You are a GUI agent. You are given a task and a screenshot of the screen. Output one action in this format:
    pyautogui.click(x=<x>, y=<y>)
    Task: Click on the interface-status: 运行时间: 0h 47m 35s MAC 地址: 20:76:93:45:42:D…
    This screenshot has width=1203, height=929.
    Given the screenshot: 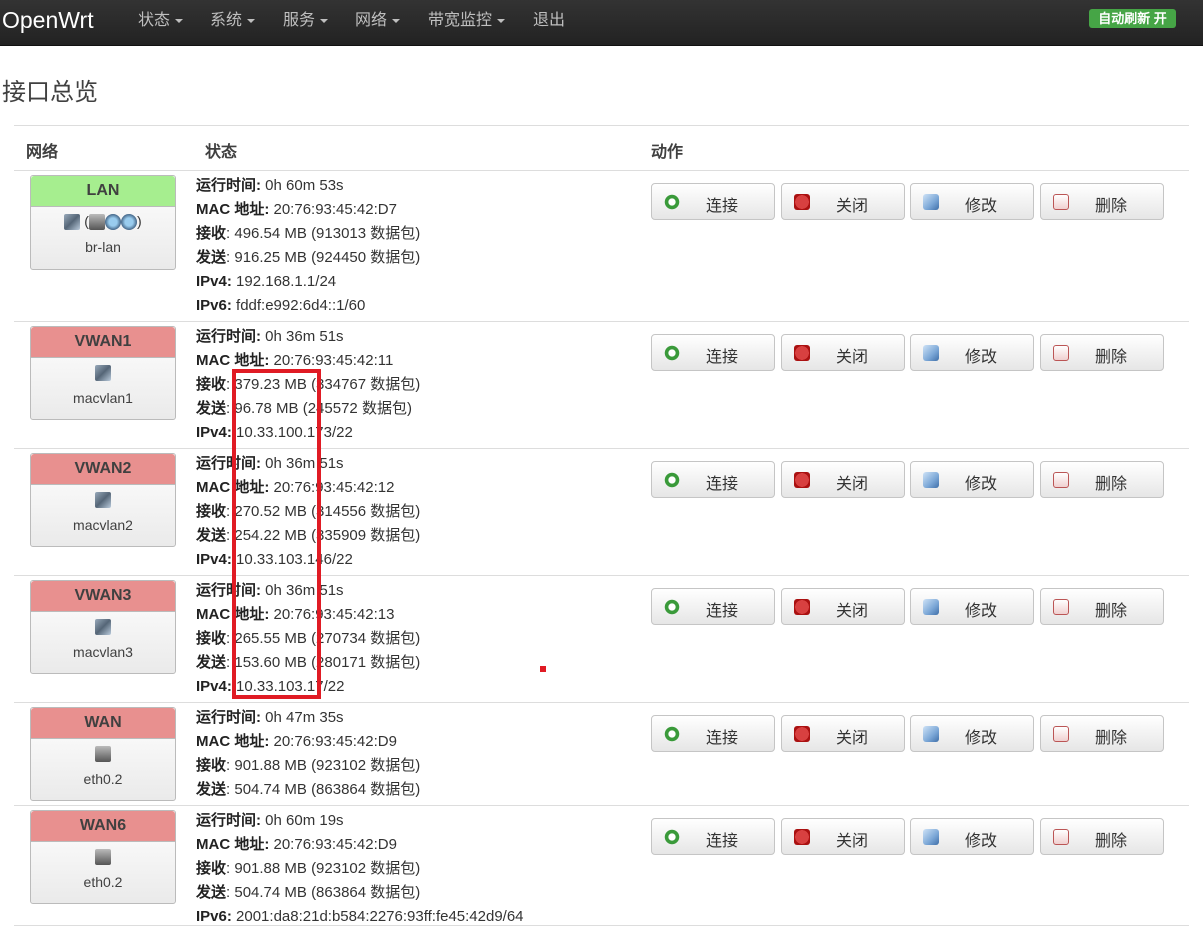 What is the action you would take?
    pyautogui.click(x=308, y=754)
    